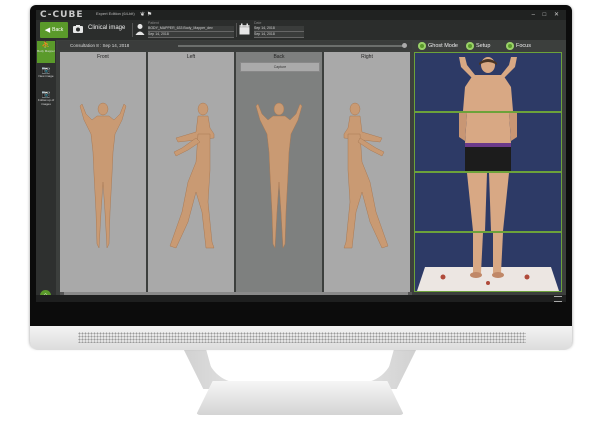 The height and width of the screenshot is (423, 600). I want to click on patient-photo-hips, so click(488, 142).